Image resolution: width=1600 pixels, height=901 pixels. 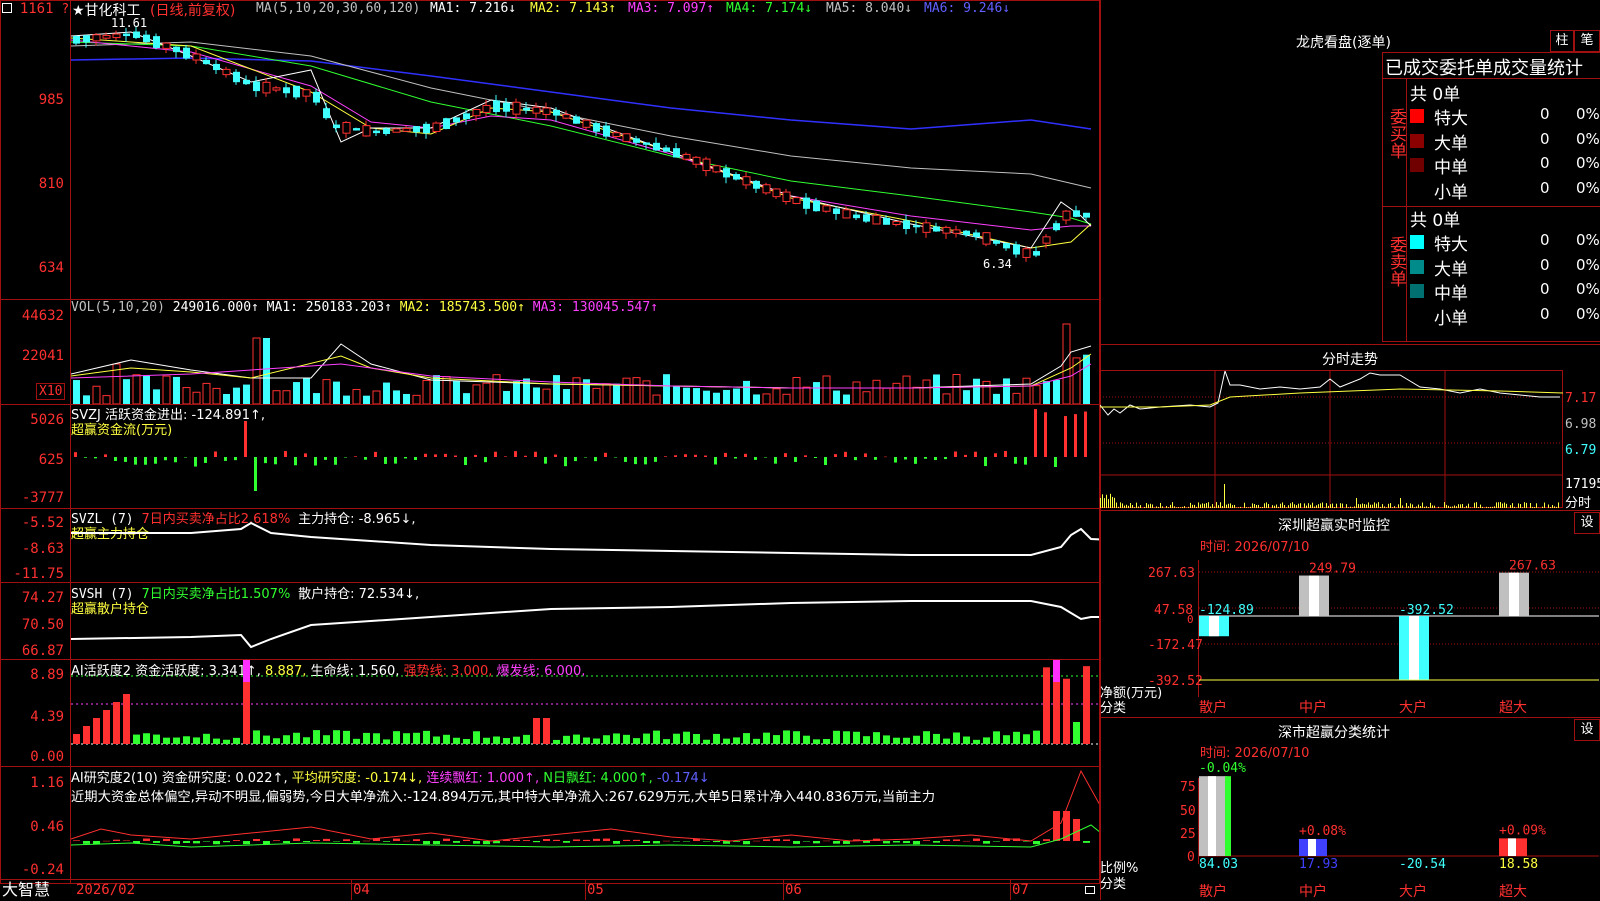 What do you see at coordinates (585, 545) in the screenshot?
I see `svzl-chart` at bounding box center [585, 545].